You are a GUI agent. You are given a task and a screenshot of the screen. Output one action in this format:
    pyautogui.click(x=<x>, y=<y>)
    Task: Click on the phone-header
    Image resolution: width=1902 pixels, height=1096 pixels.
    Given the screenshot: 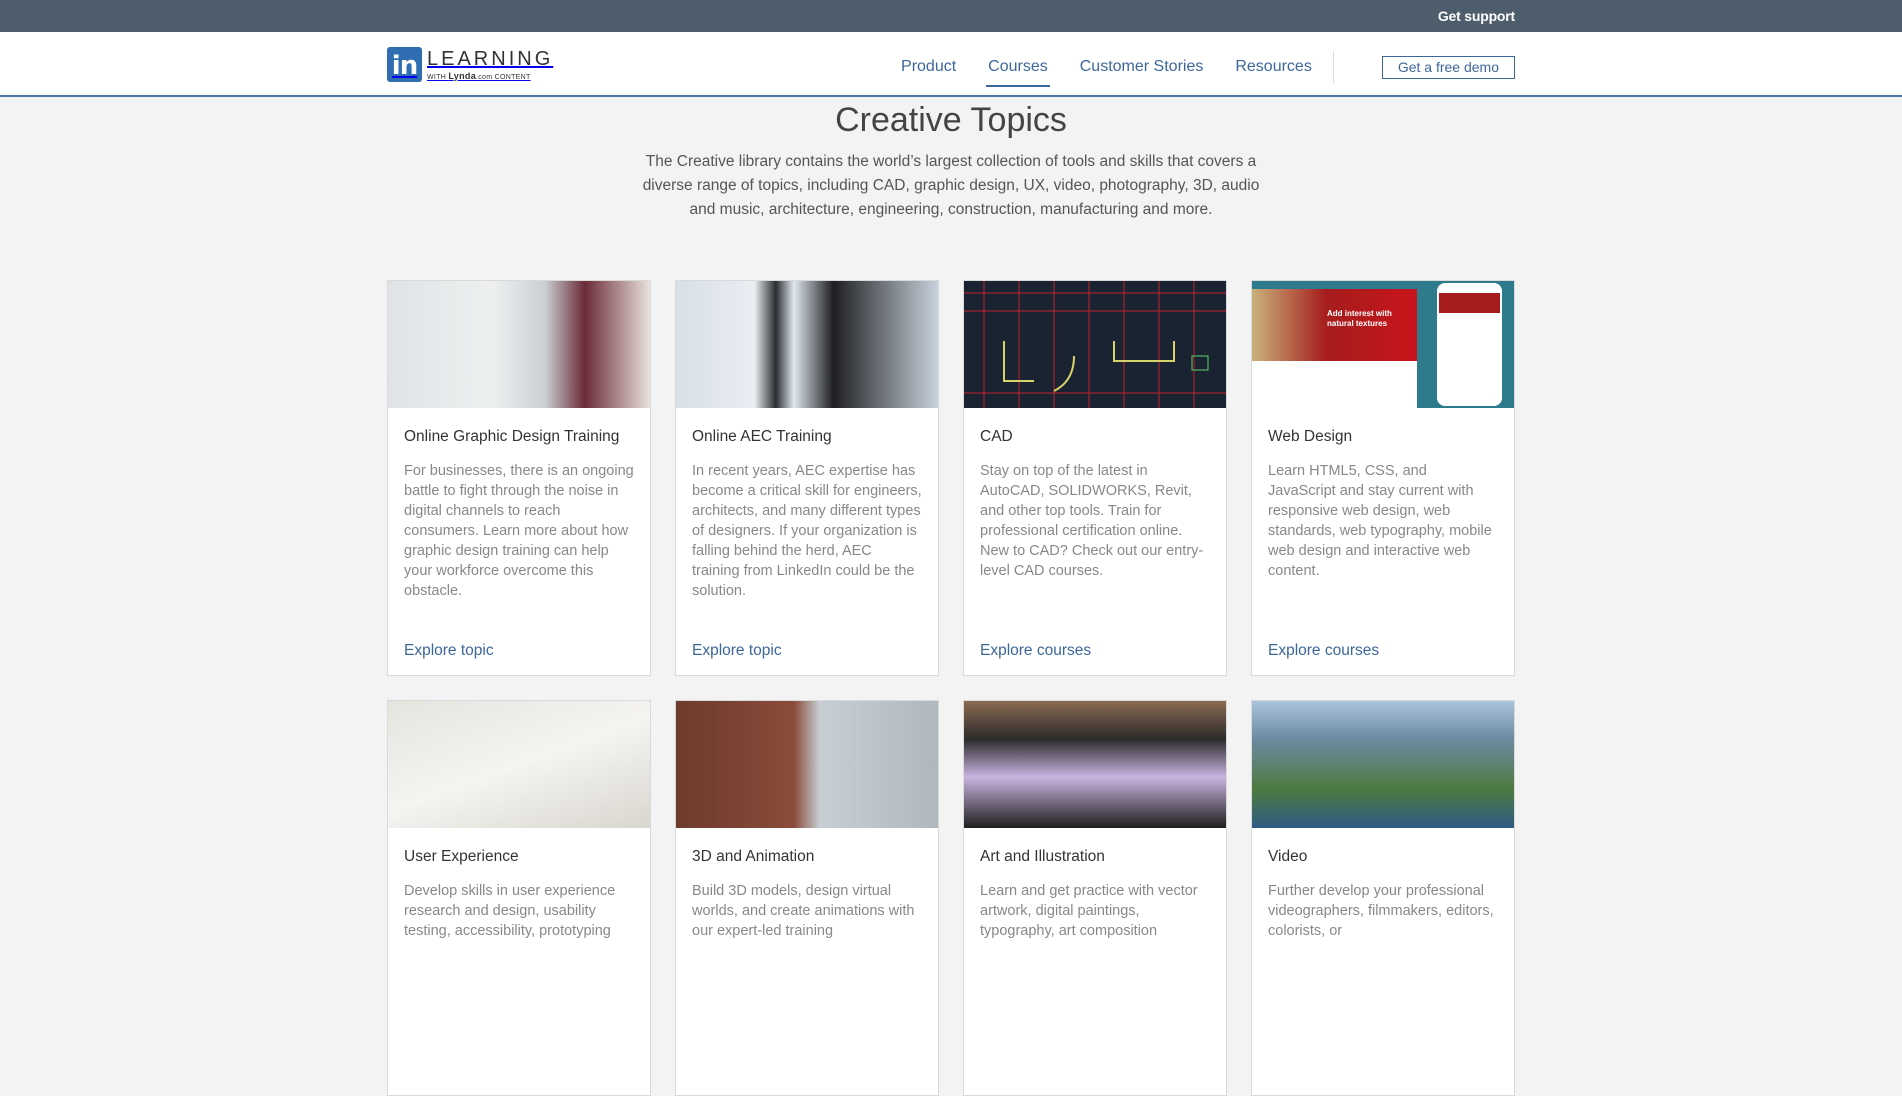 What is the action you would take?
    pyautogui.click(x=1469, y=303)
    